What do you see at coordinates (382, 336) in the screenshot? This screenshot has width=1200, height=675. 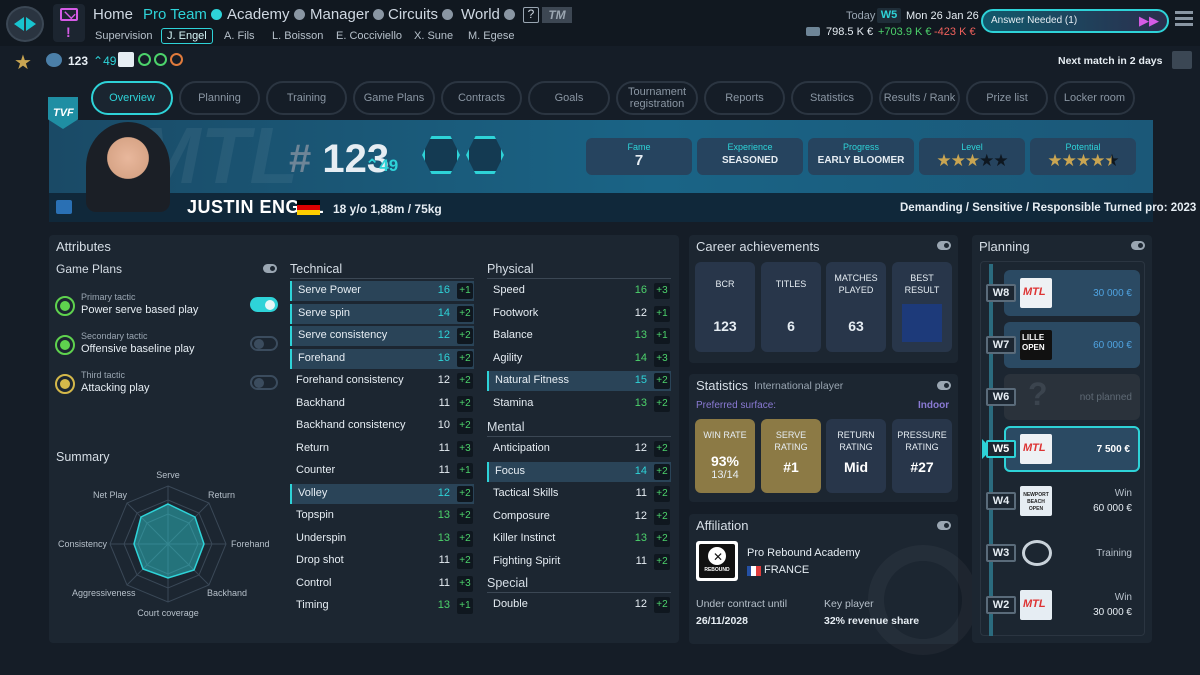 I see `attribute-row: Serve consistency 12 +2` at bounding box center [382, 336].